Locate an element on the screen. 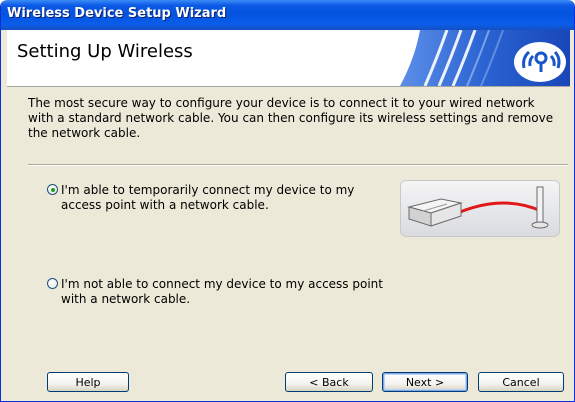 This screenshot has height=402, width=575. help-button: Help is located at coordinates (88, 382).